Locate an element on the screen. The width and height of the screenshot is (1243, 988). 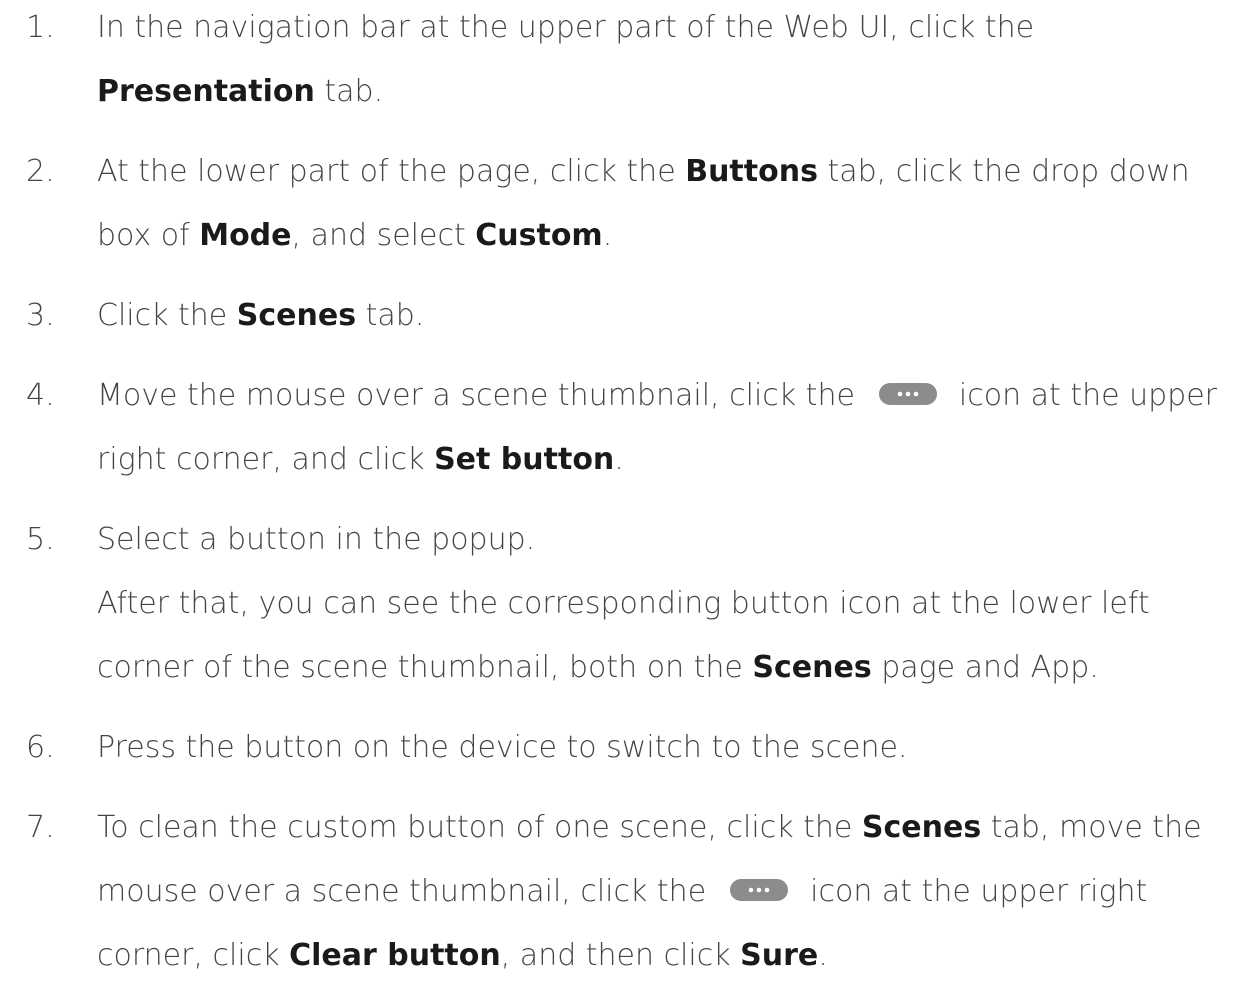
ui-term-clear-button: Clear button is located at coordinates (395, 955).